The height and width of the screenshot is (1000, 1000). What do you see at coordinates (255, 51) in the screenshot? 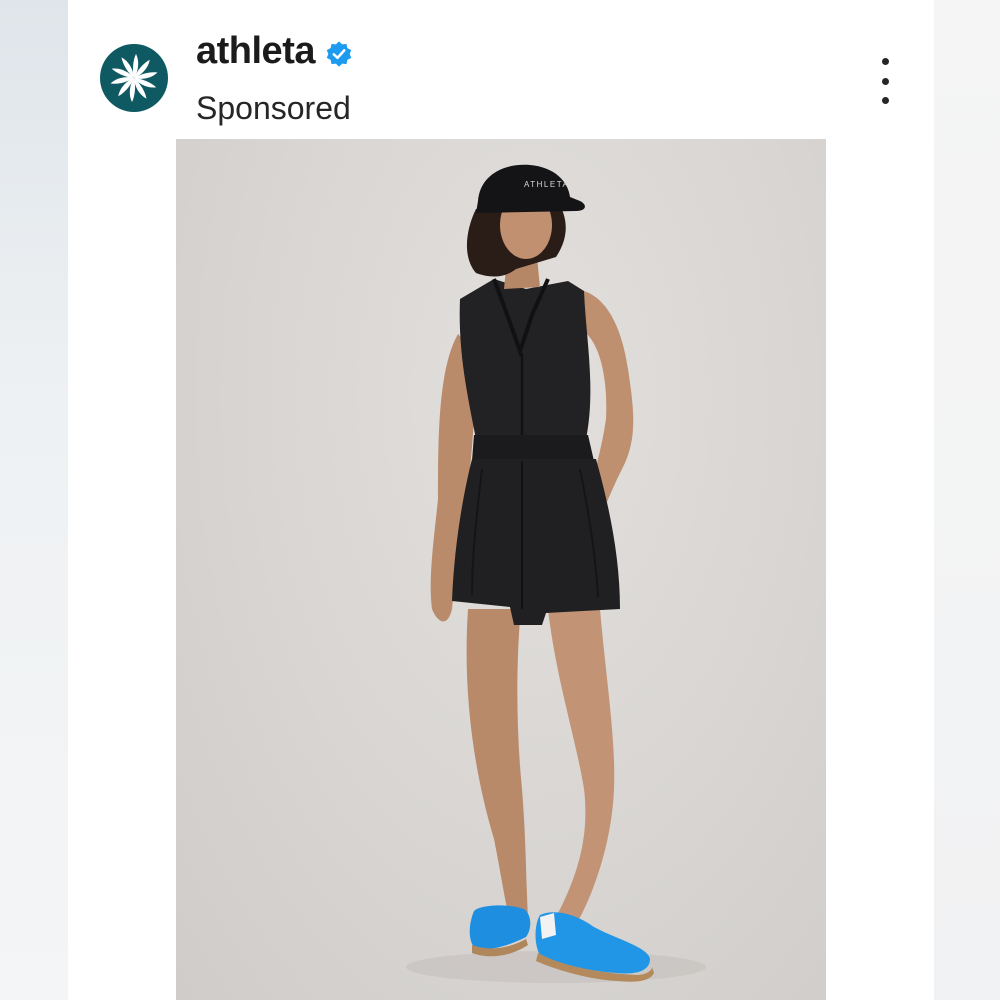
I see `username-text: athleta` at bounding box center [255, 51].